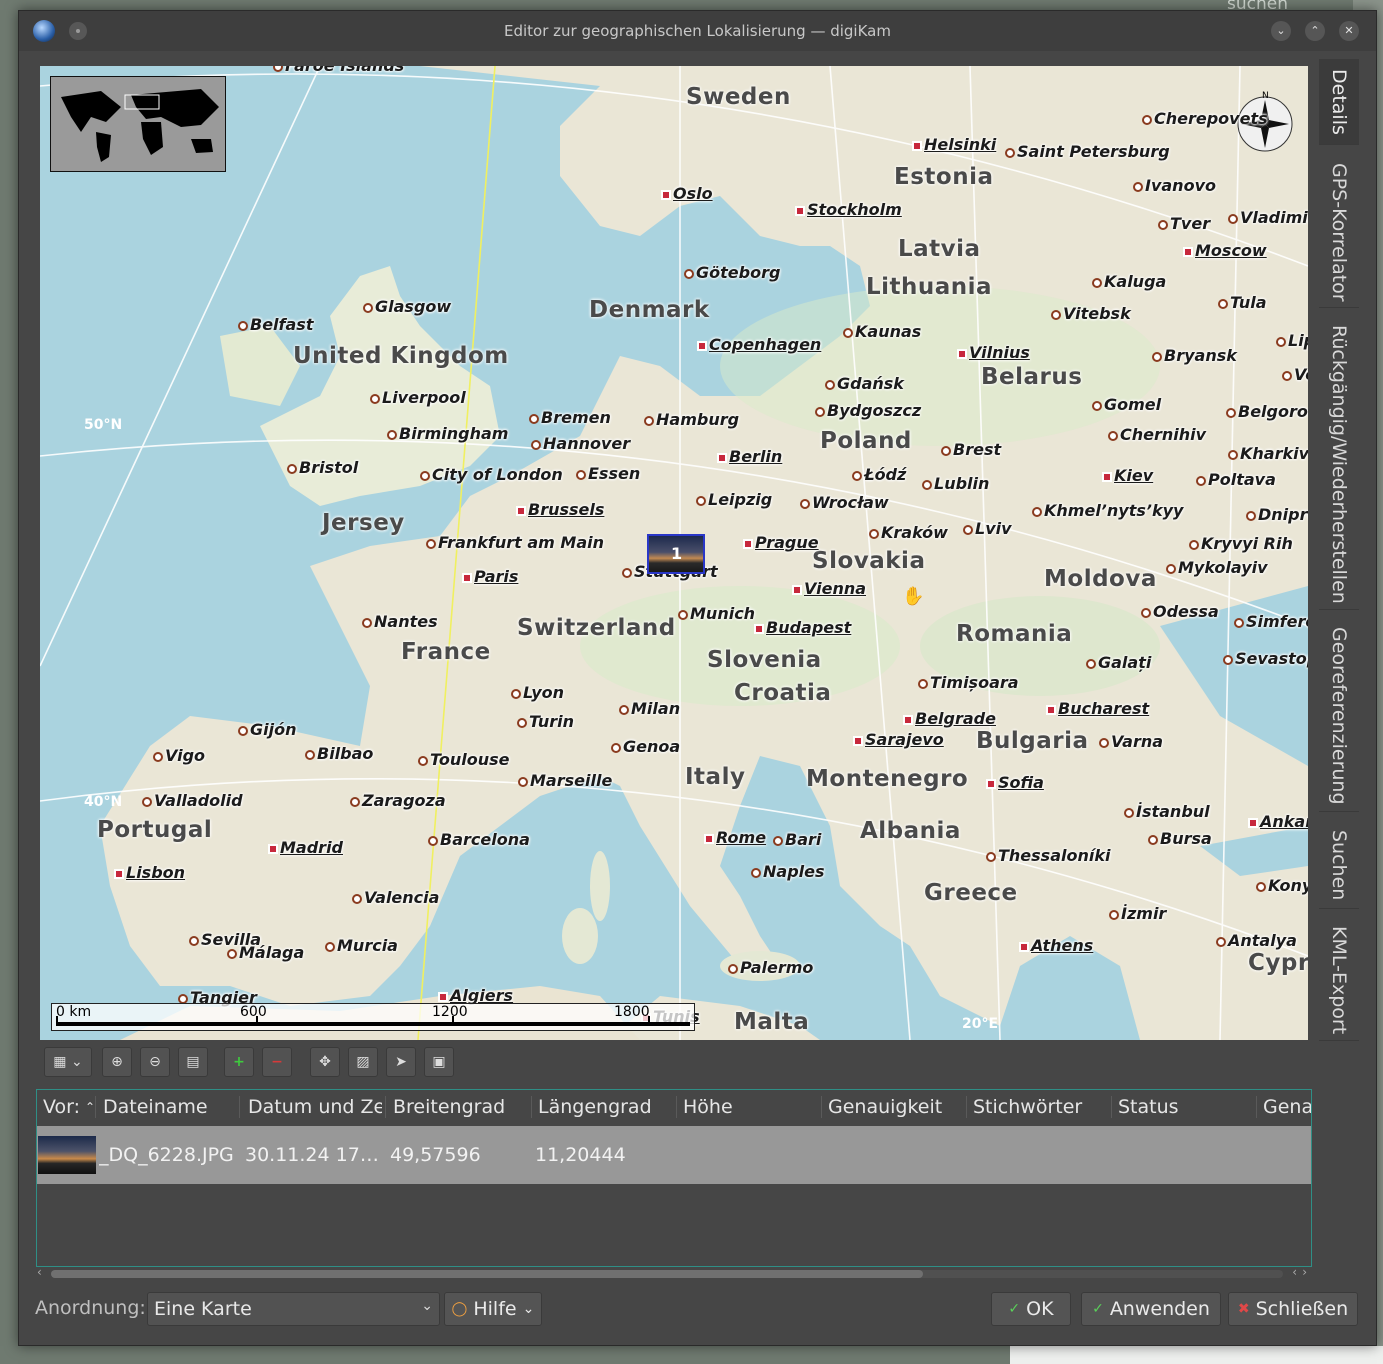 The height and width of the screenshot is (1364, 1383). What do you see at coordinates (1183, 1107) in the screenshot?
I see `column-header-status: Status` at bounding box center [1183, 1107].